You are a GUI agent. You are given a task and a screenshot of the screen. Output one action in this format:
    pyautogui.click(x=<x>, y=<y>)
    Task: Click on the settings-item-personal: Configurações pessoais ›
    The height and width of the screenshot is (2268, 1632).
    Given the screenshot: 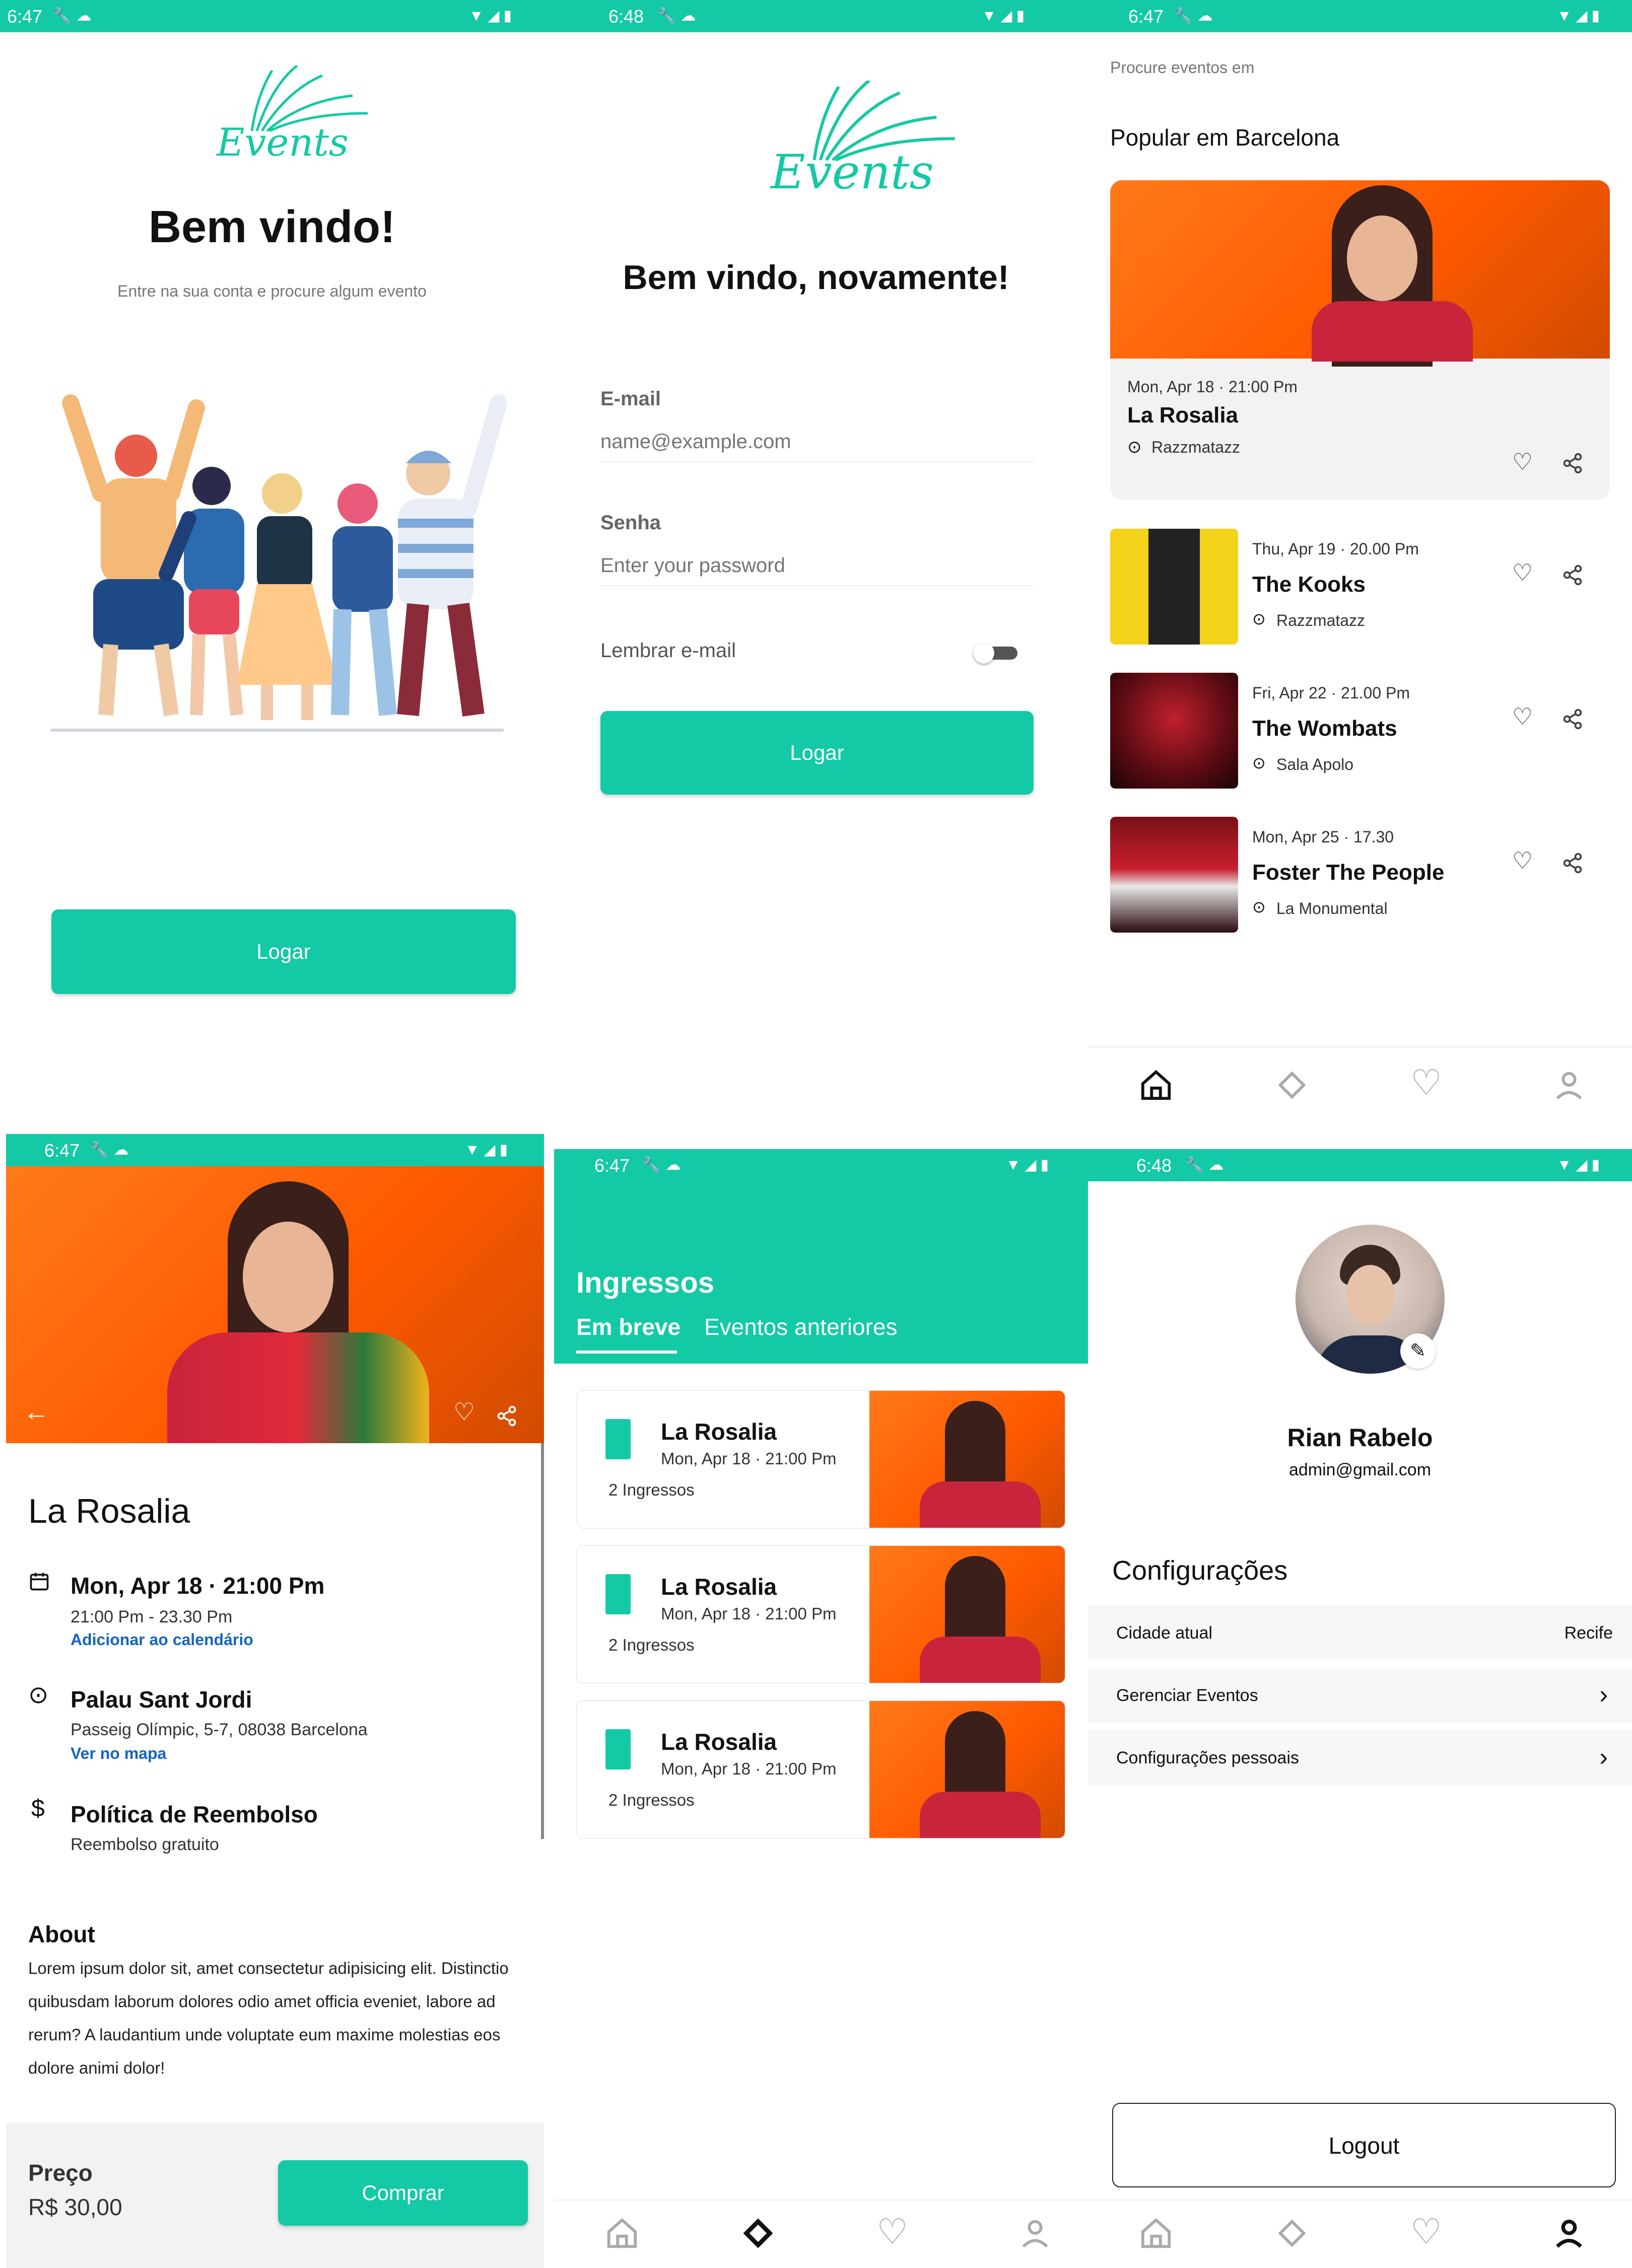 What is the action you would take?
    pyautogui.click(x=1360, y=1758)
    